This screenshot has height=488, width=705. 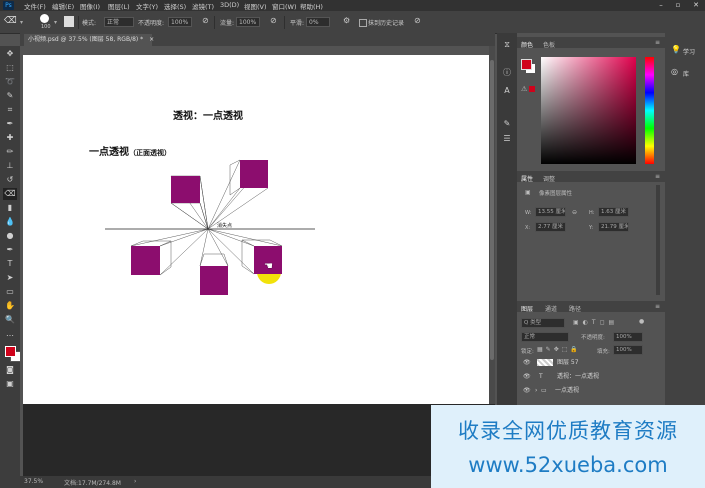 What do you see at coordinates (417, 20) in the screenshot?
I see `pressure-size-icon: ⊘` at bounding box center [417, 20].